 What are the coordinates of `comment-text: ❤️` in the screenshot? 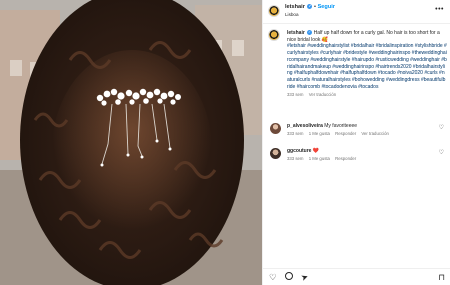 It's located at (316, 151).